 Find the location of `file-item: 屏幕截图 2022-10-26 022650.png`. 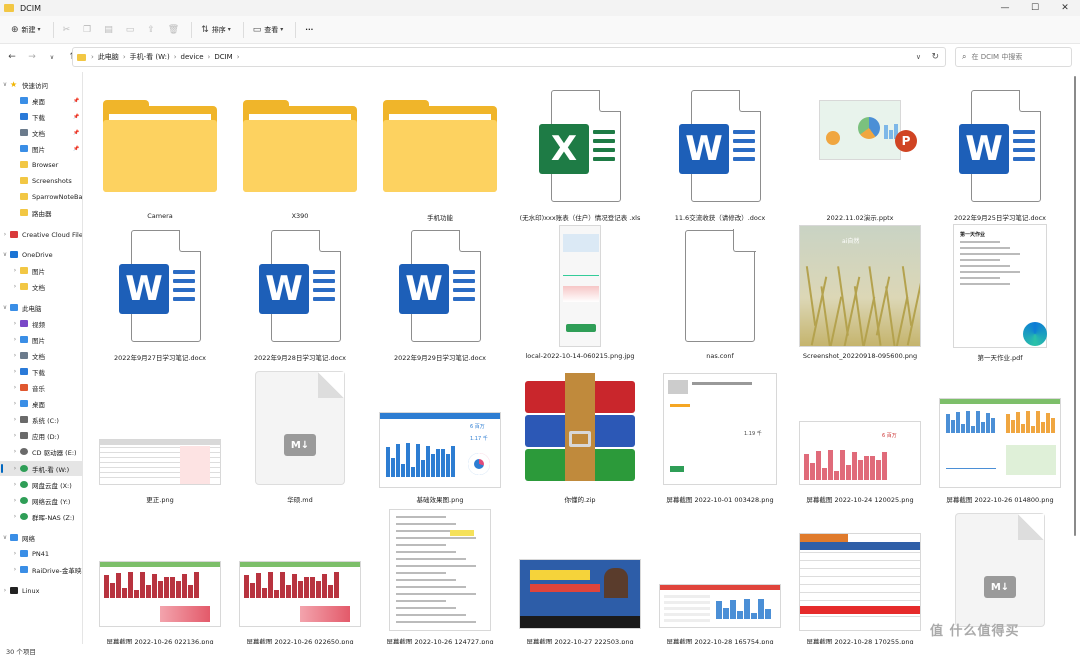

file-item: 屏幕截图 2022-10-26 022650.png is located at coordinates (300, 574).